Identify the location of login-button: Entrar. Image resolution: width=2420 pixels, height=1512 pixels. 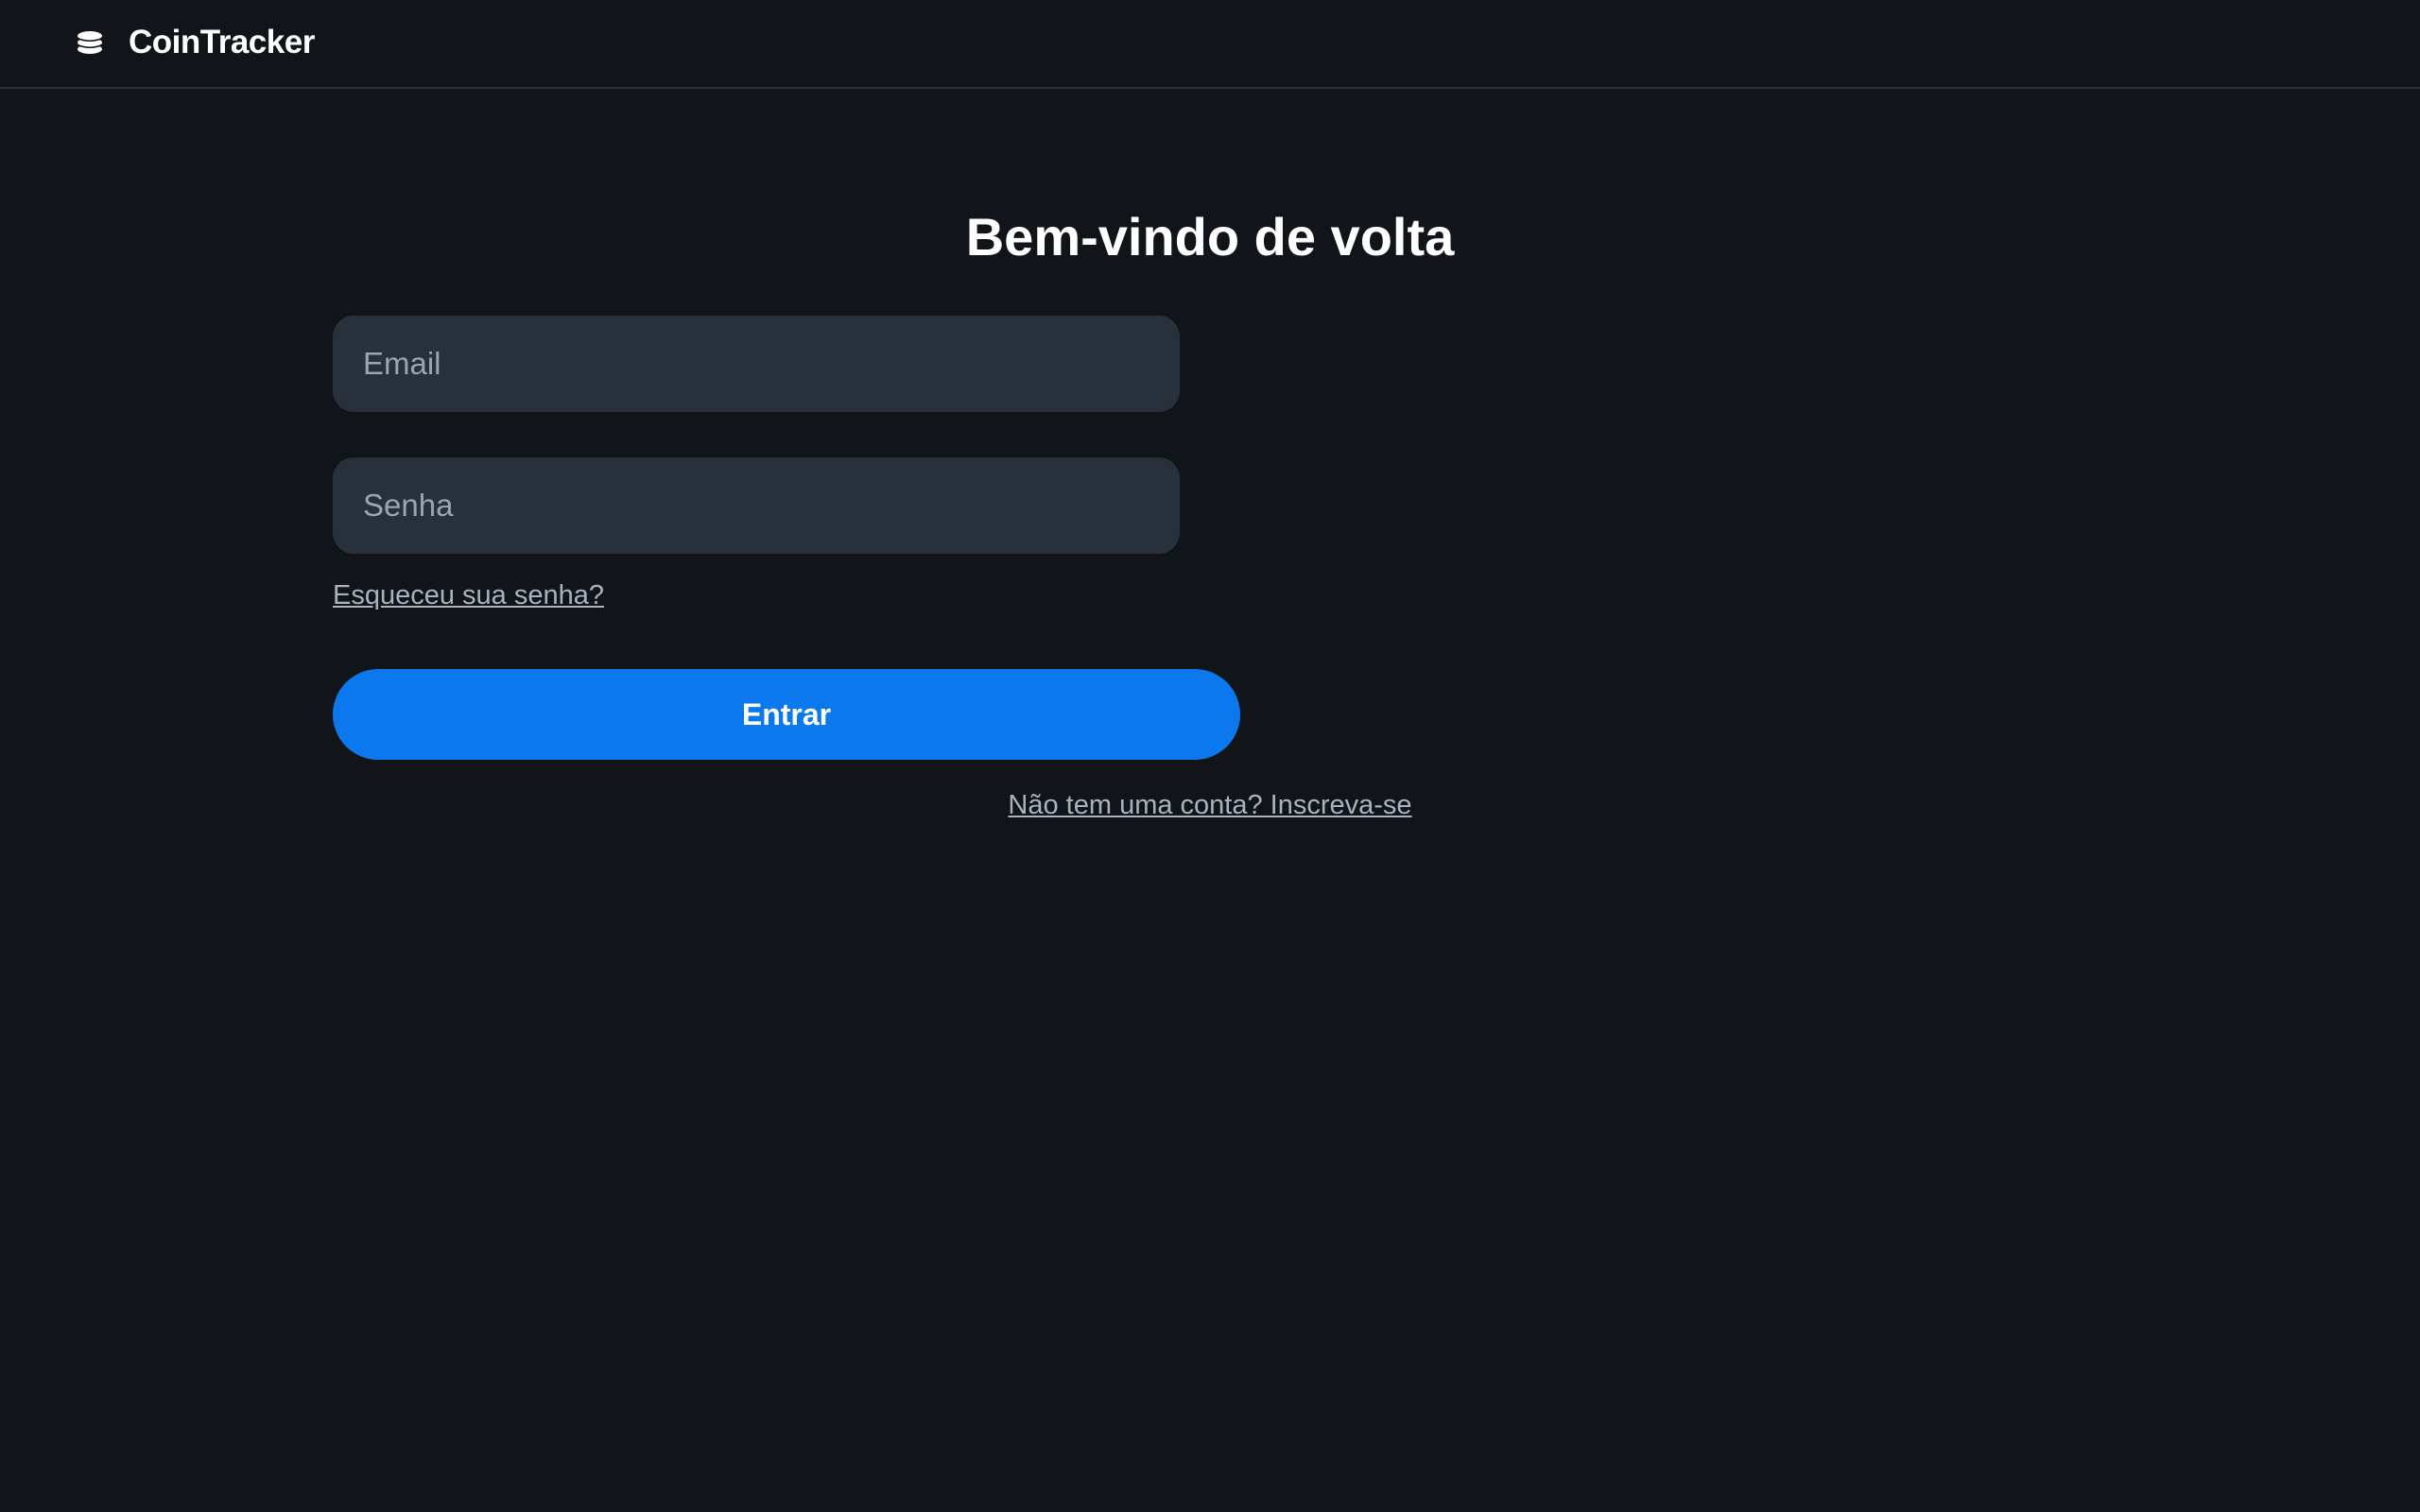
(786, 714).